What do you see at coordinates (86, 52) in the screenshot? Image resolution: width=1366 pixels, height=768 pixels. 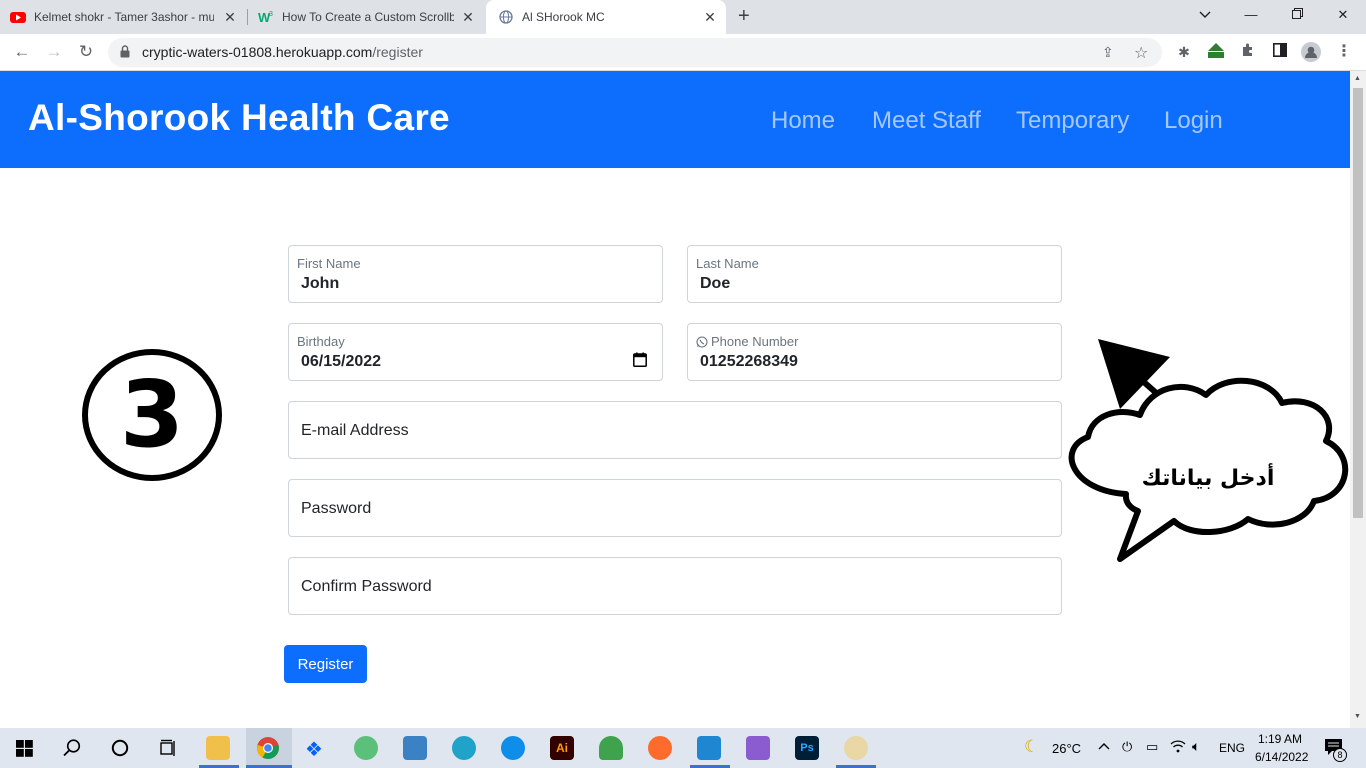 I see `reload-icon: ↻` at bounding box center [86, 52].